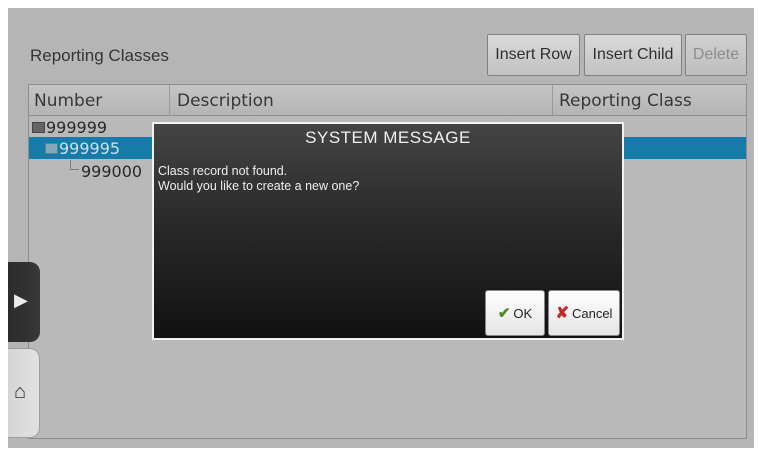 Image resolution: width=758 pixels, height=449 pixels. I want to click on ok-button: ✔ OK, so click(515, 313).